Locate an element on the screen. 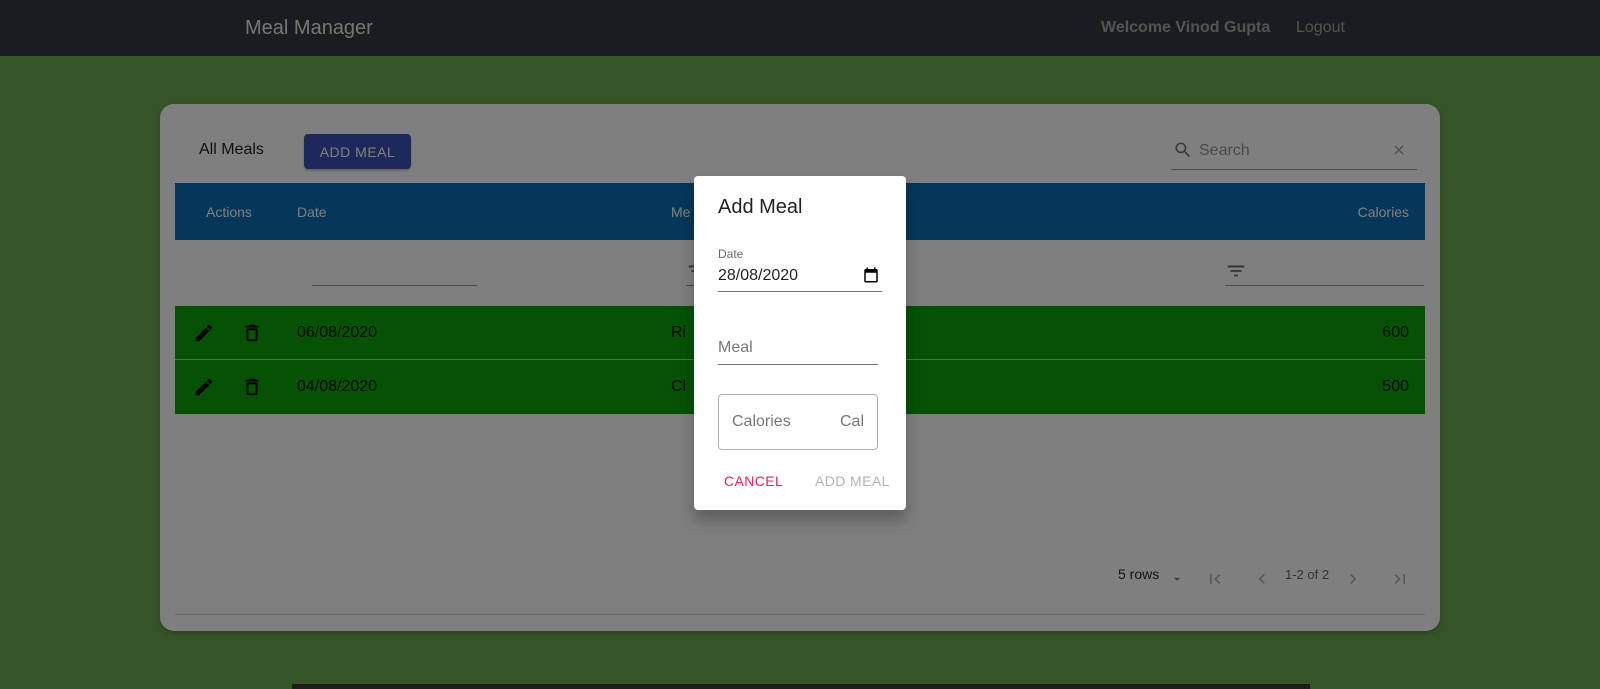 This screenshot has height=689, width=1600. submit-add-meal-button: ADD MEAL is located at coordinates (852, 481).